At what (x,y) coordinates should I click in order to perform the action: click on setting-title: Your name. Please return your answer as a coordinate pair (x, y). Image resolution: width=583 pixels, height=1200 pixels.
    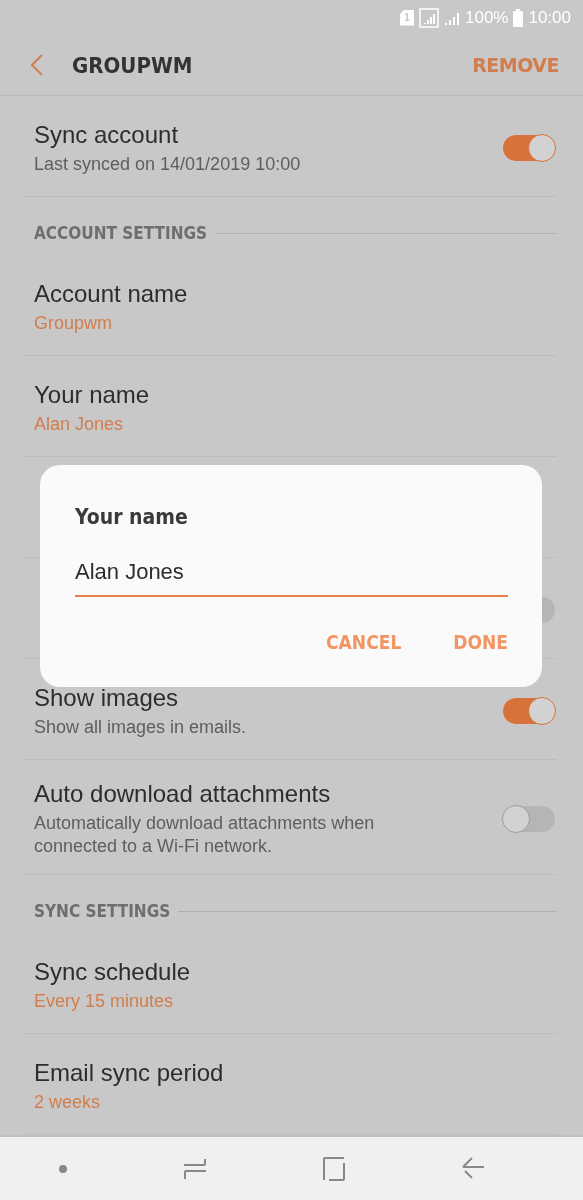
    Looking at the image, I should click on (295, 394).